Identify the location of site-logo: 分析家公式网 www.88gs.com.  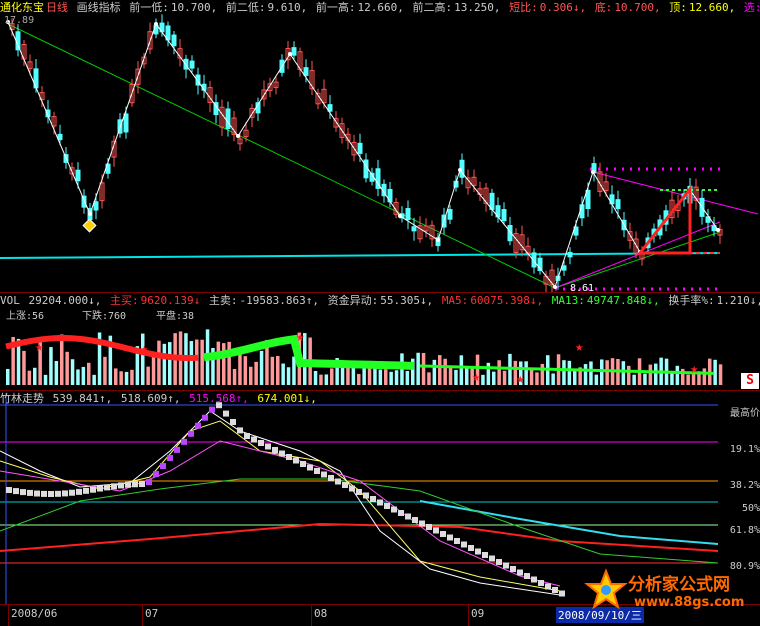
(669, 593).